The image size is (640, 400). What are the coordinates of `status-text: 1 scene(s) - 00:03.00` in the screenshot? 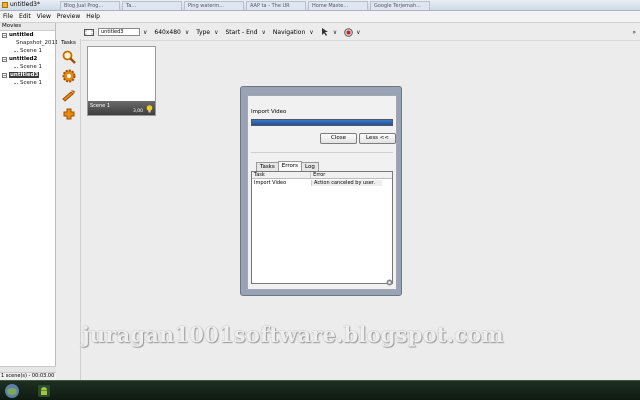 It's located at (28, 376).